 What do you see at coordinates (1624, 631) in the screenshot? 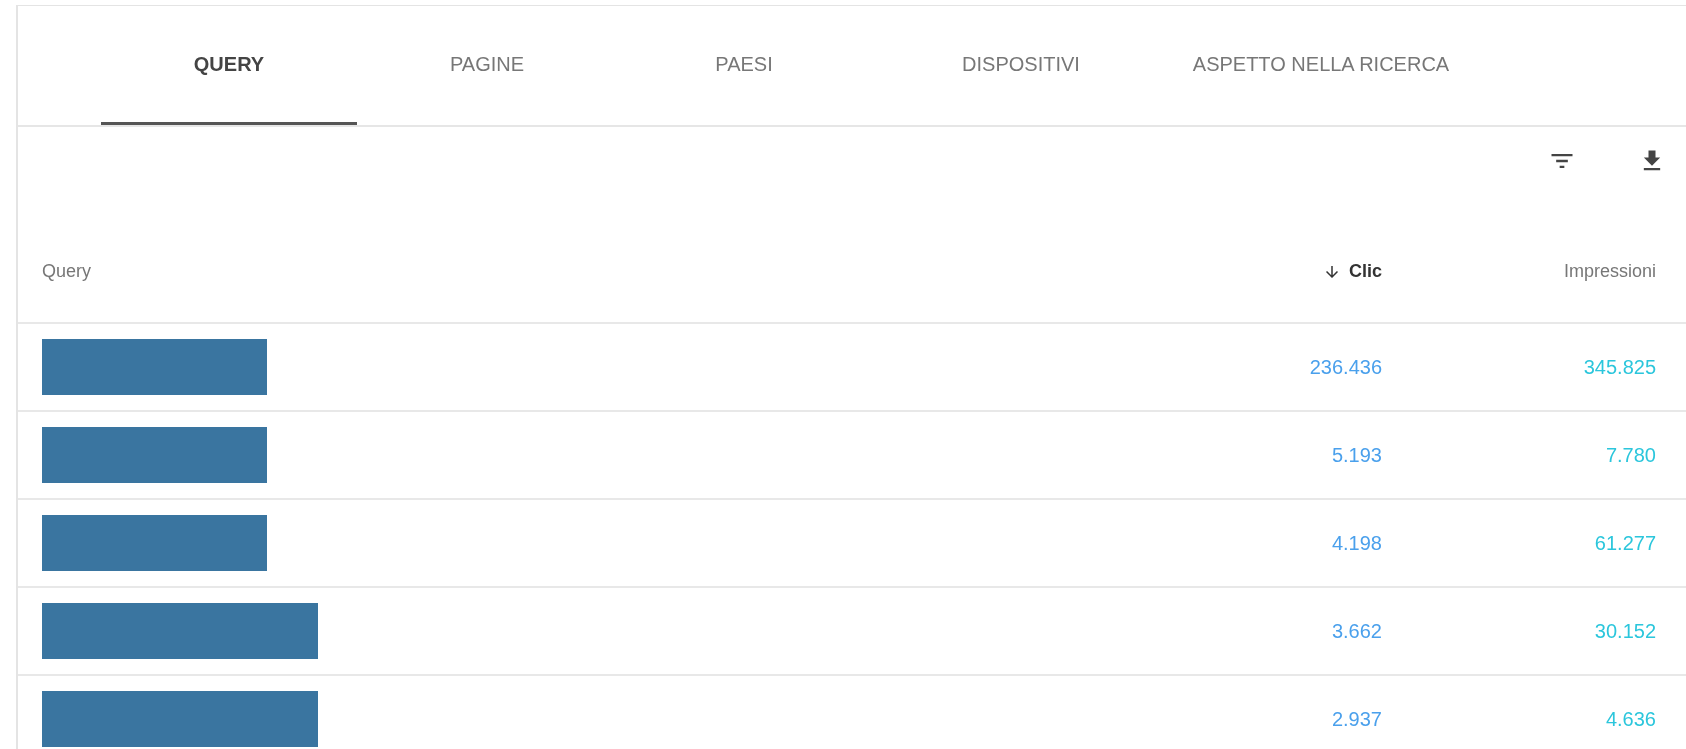
I see `table-cell-text: 30.152` at bounding box center [1624, 631].